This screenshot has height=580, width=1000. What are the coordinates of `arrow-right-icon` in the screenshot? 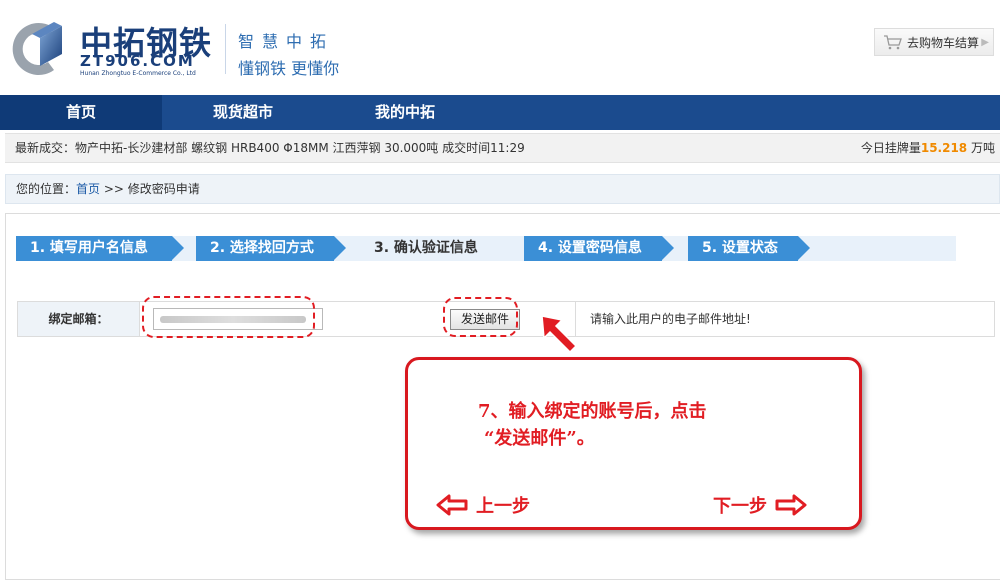 It's located at (791, 505).